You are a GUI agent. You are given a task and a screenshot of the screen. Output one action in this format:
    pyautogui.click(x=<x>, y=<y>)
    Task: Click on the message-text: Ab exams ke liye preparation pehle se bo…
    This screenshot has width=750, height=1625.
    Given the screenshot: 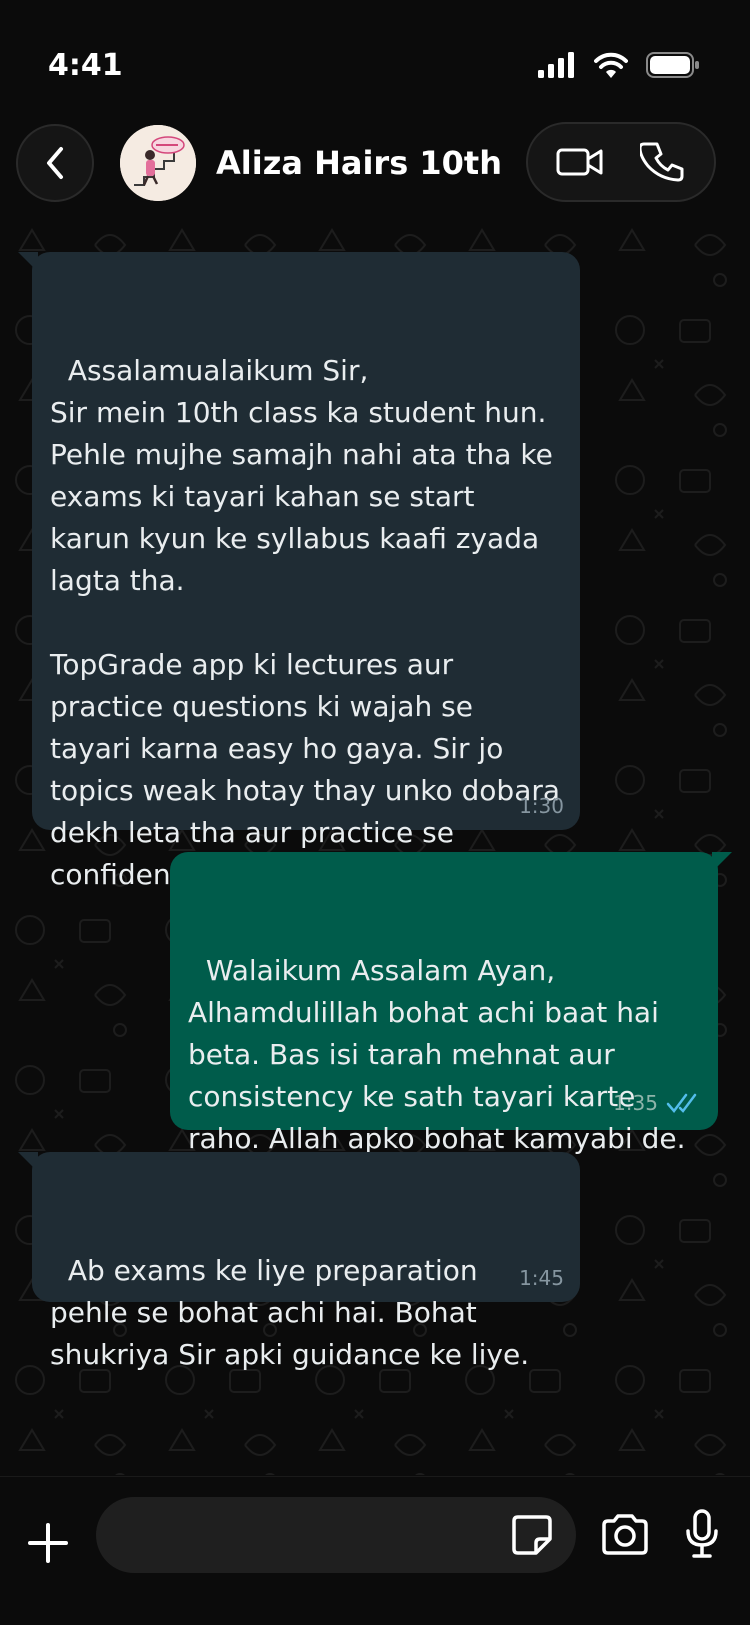 What is the action you would take?
    pyautogui.click(x=290, y=1312)
    